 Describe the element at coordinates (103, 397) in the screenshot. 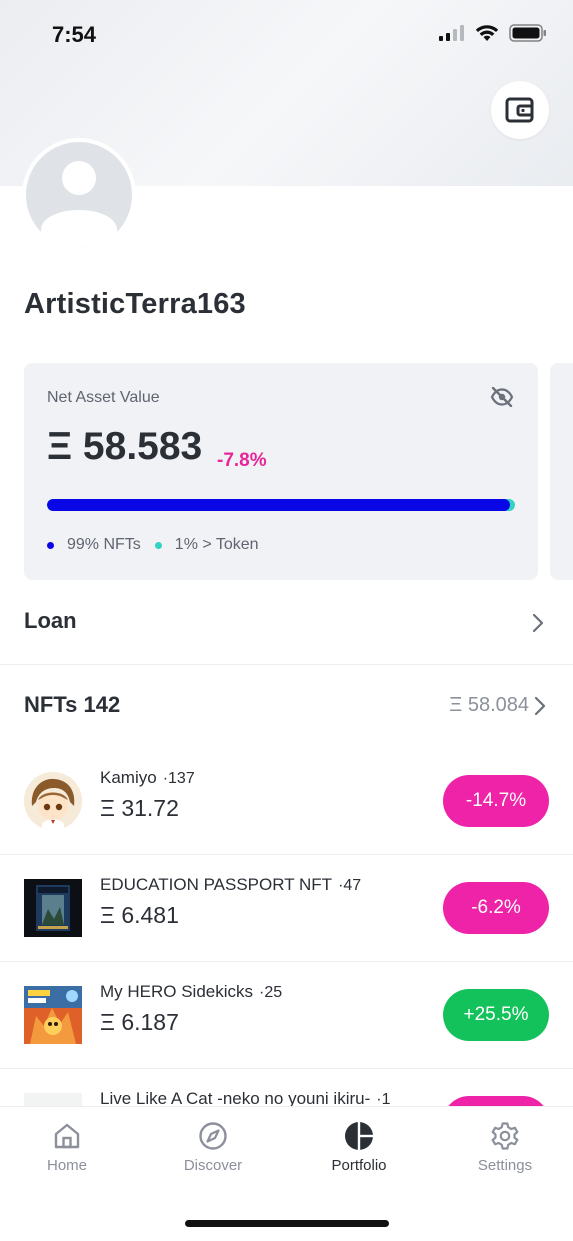

I see `net-asset-label: Net Asset Value` at that location.